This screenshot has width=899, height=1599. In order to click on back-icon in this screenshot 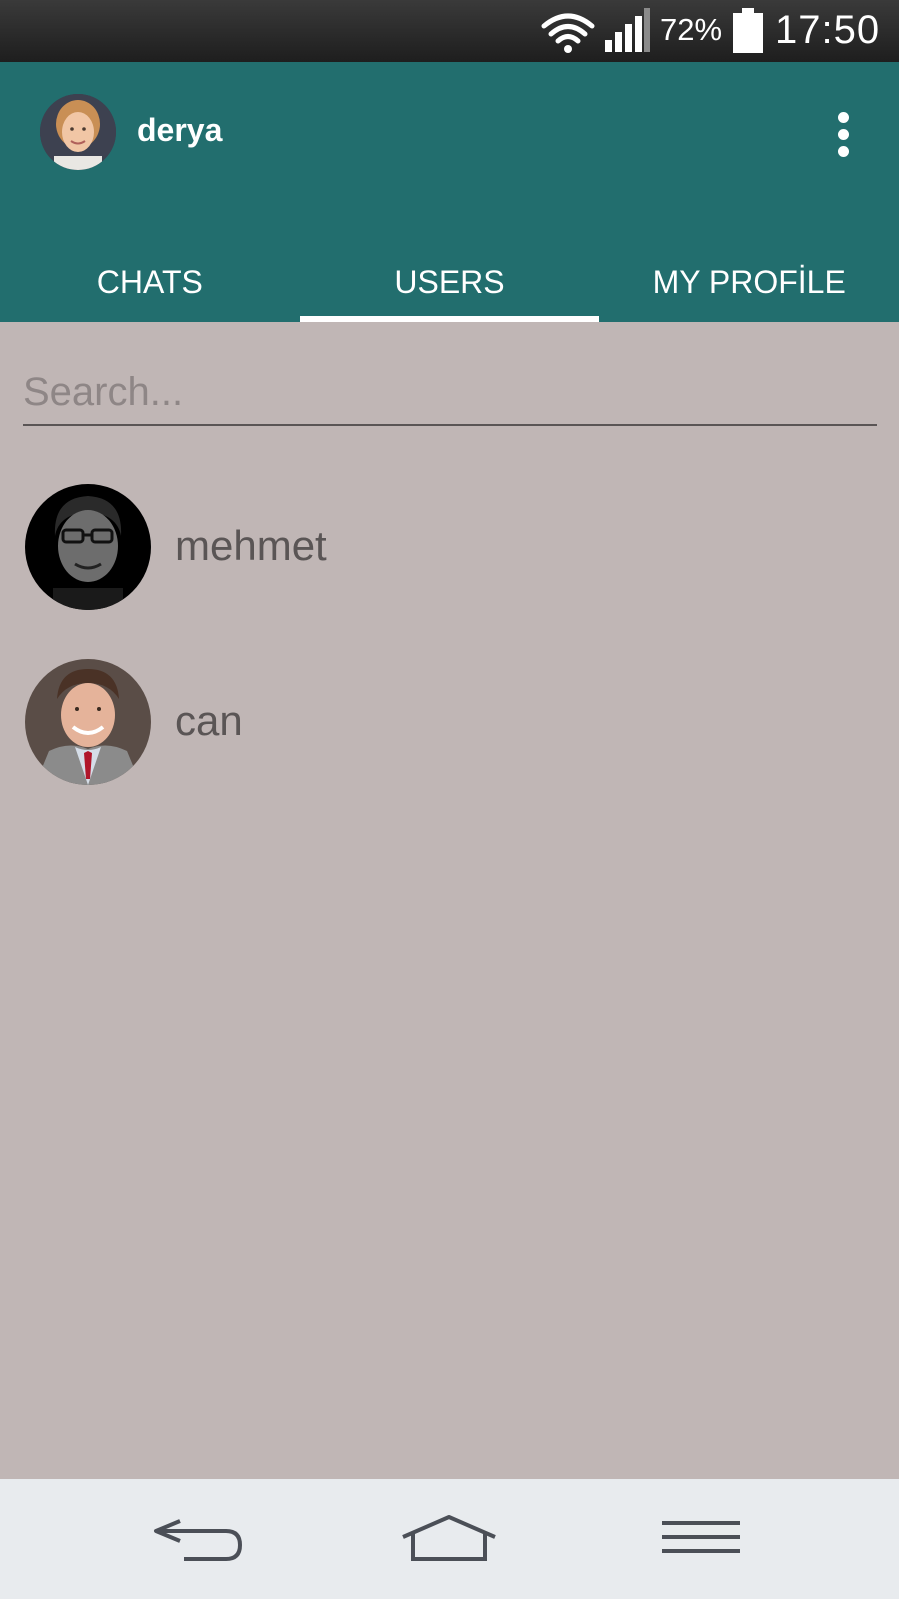, I will do `click(200, 1538)`.